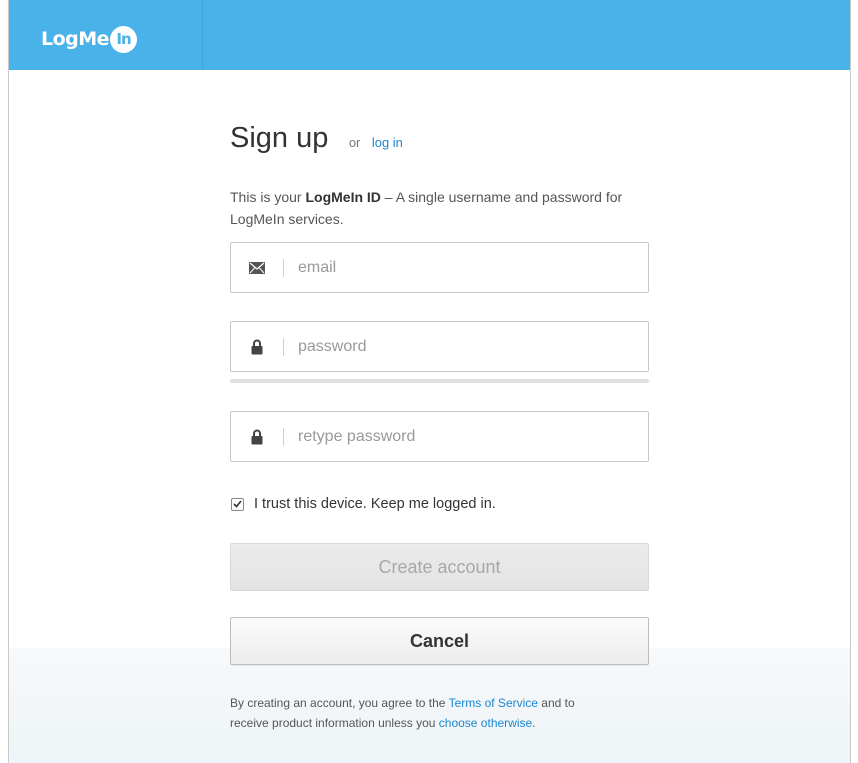 The image size is (858, 763). I want to click on logmein-logo: LogMe In, so click(89, 39).